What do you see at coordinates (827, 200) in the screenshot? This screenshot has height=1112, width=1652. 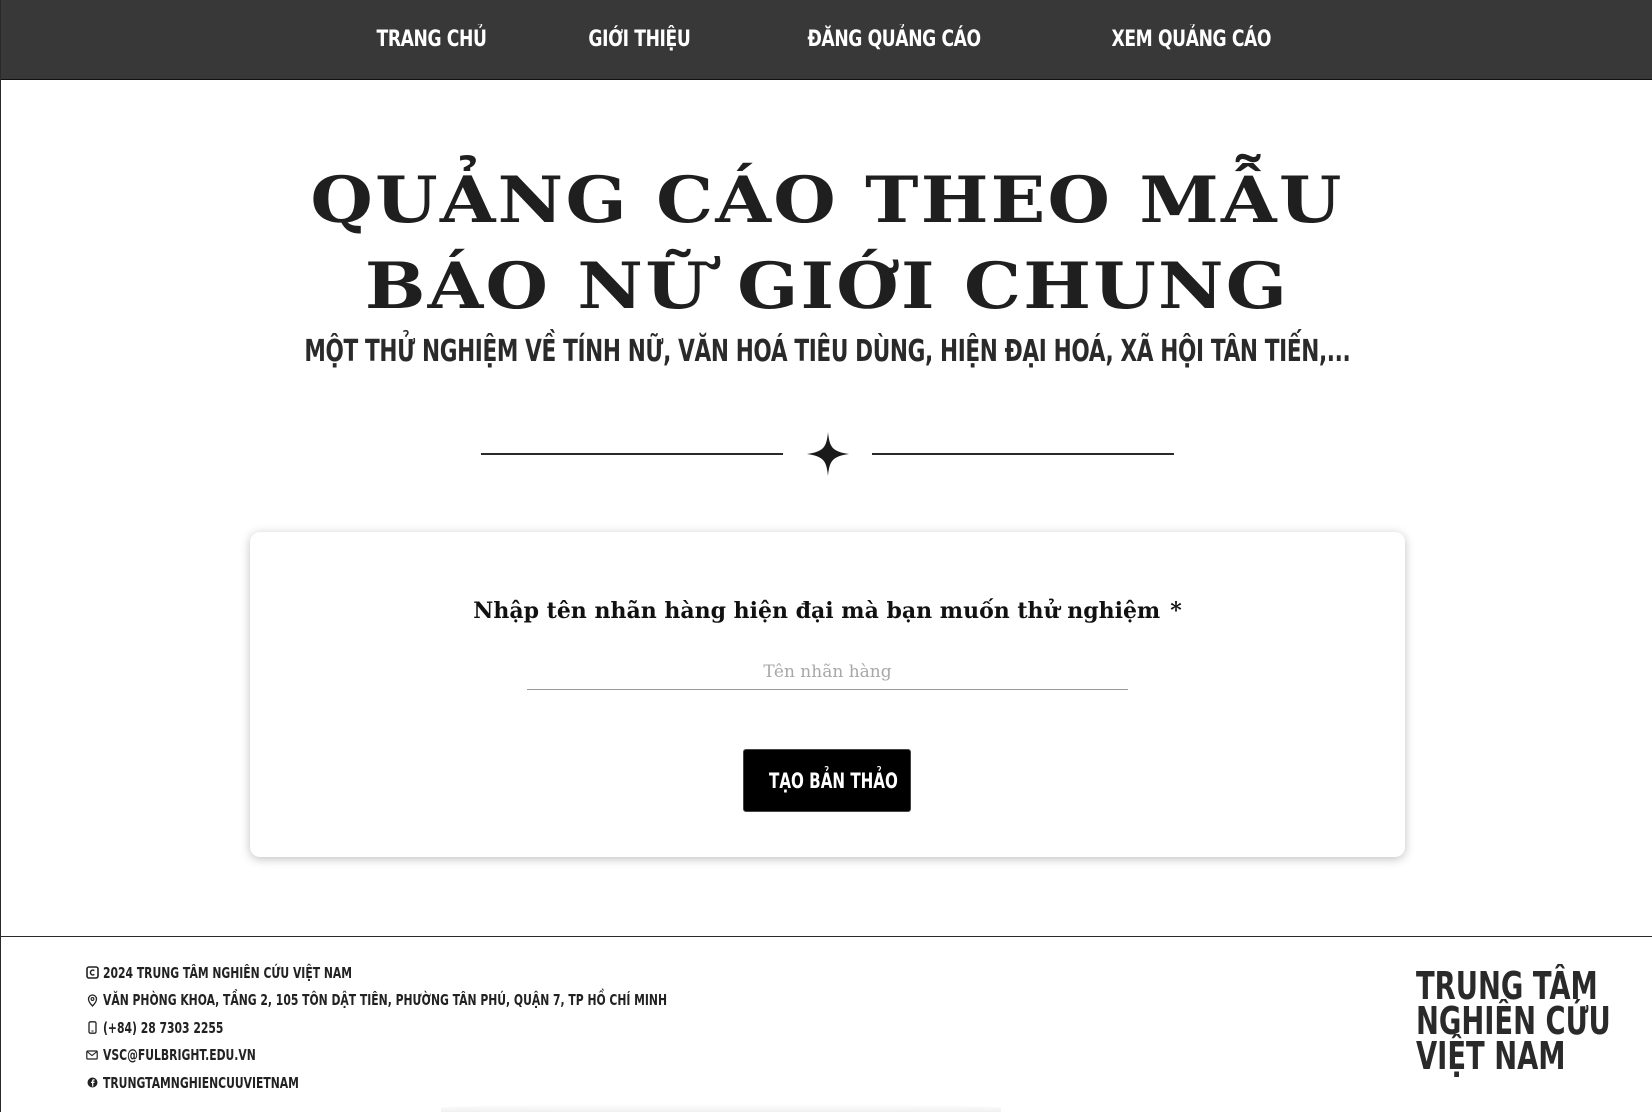 I see `page-title-line-1: QUẢNG CÁO THEO MẪU` at bounding box center [827, 200].